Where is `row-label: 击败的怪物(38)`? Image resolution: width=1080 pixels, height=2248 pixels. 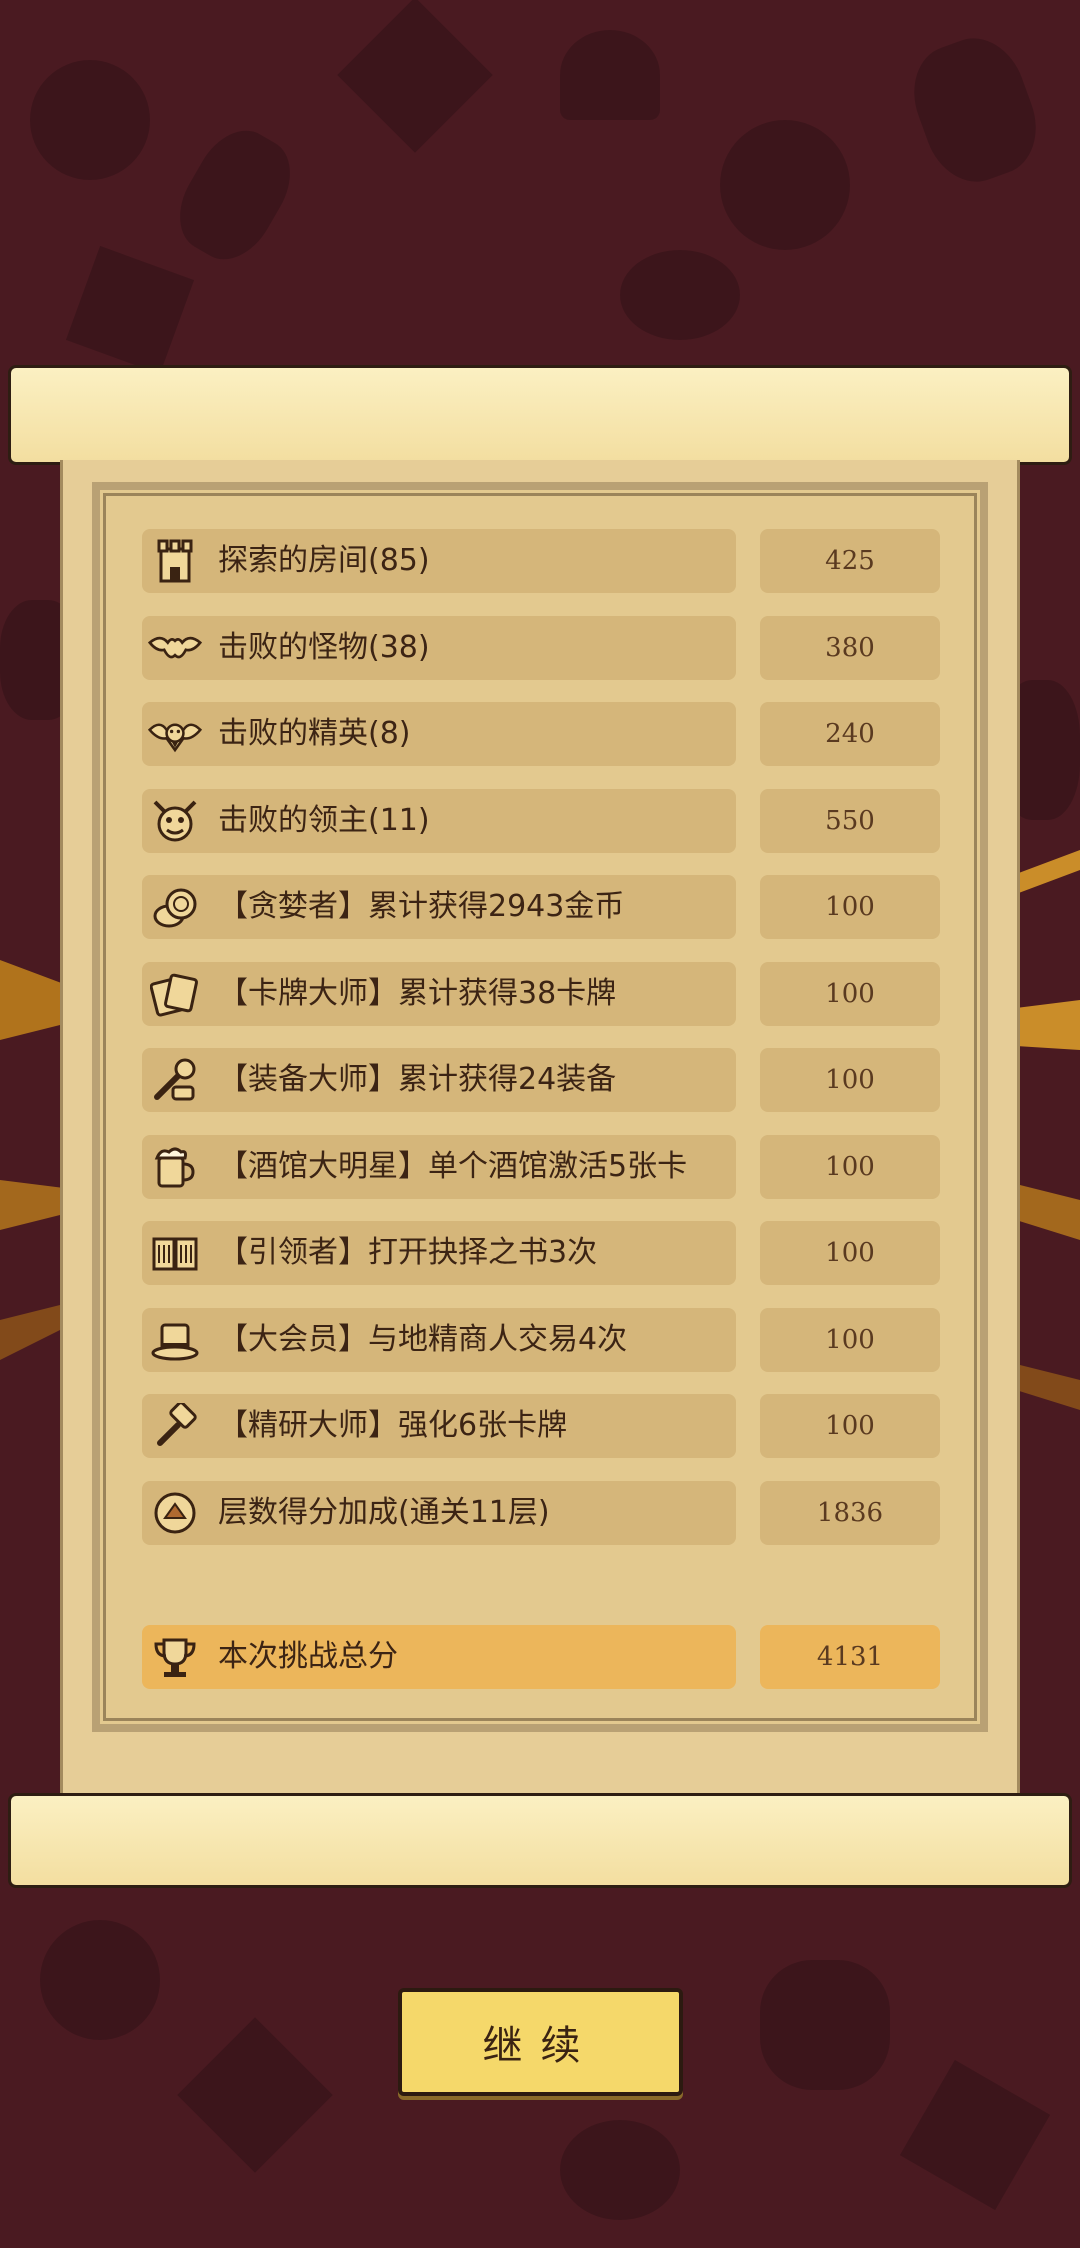 row-label: 击败的怪物(38) is located at coordinates (324, 647).